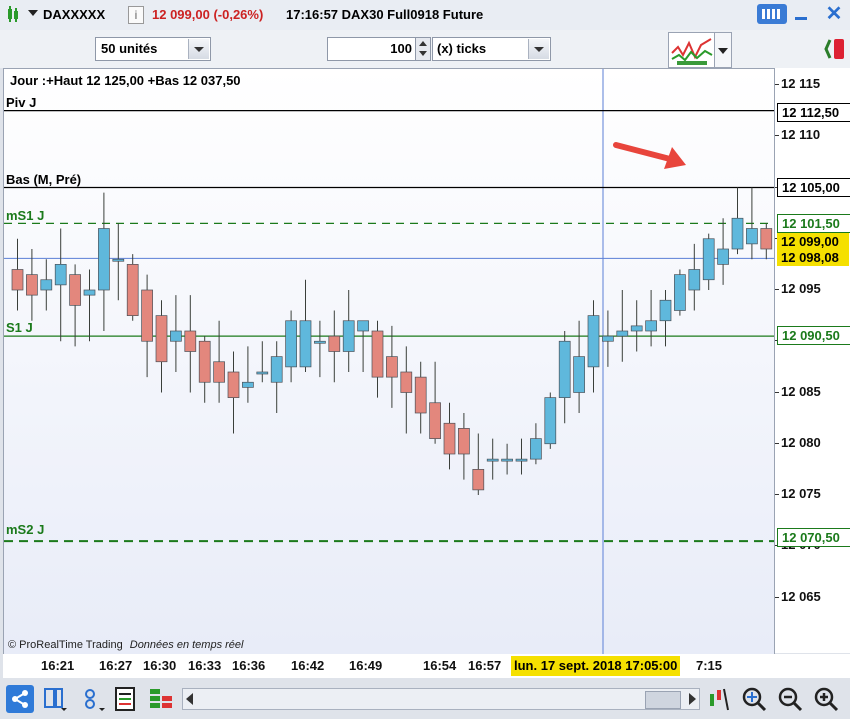  Describe the element at coordinates (692, 699) in the screenshot. I see `scroll-right-icon` at that location.